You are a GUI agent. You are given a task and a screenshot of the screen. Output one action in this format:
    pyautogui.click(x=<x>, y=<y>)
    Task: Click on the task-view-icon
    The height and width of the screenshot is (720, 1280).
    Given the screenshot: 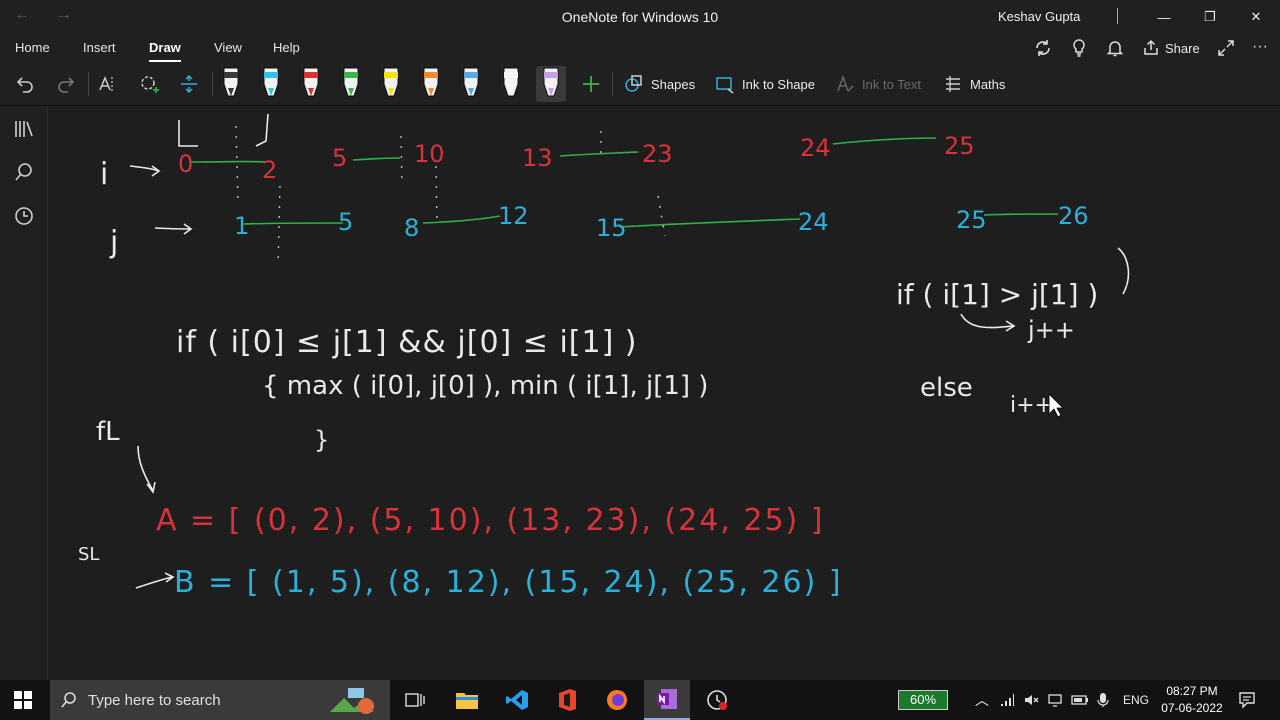 What is the action you would take?
    pyautogui.click(x=415, y=700)
    